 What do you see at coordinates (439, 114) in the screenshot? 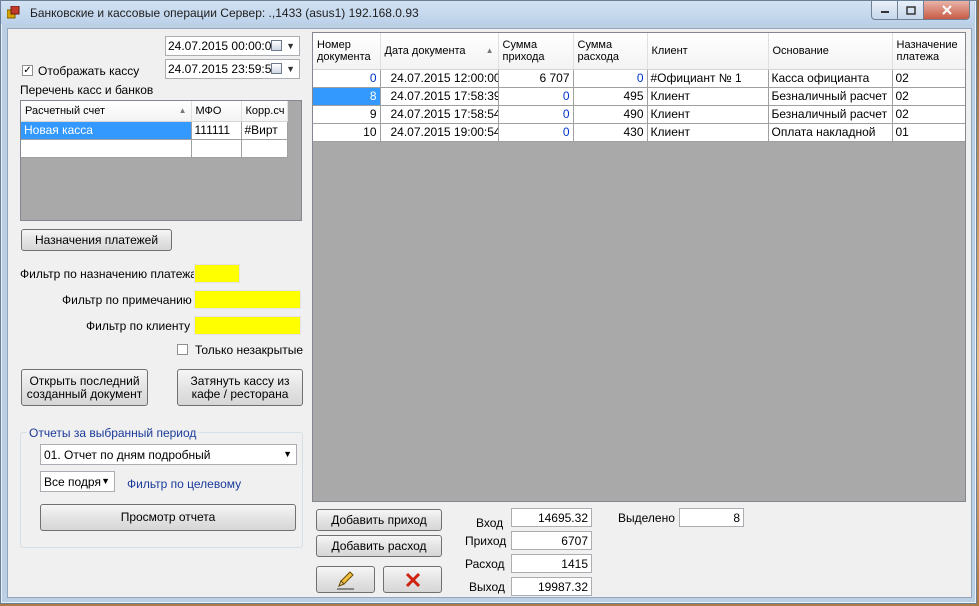
I see `doc-date-cell: 24.07.2015 17:58:54` at bounding box center [439, 114].